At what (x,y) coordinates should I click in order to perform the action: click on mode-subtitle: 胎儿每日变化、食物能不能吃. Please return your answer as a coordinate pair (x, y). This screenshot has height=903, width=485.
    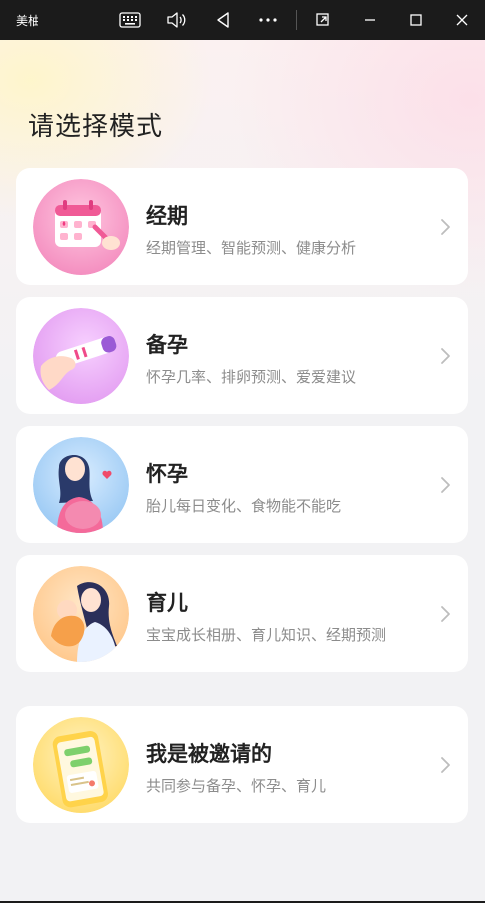
    Looking at the image, I should click on (244, 506).